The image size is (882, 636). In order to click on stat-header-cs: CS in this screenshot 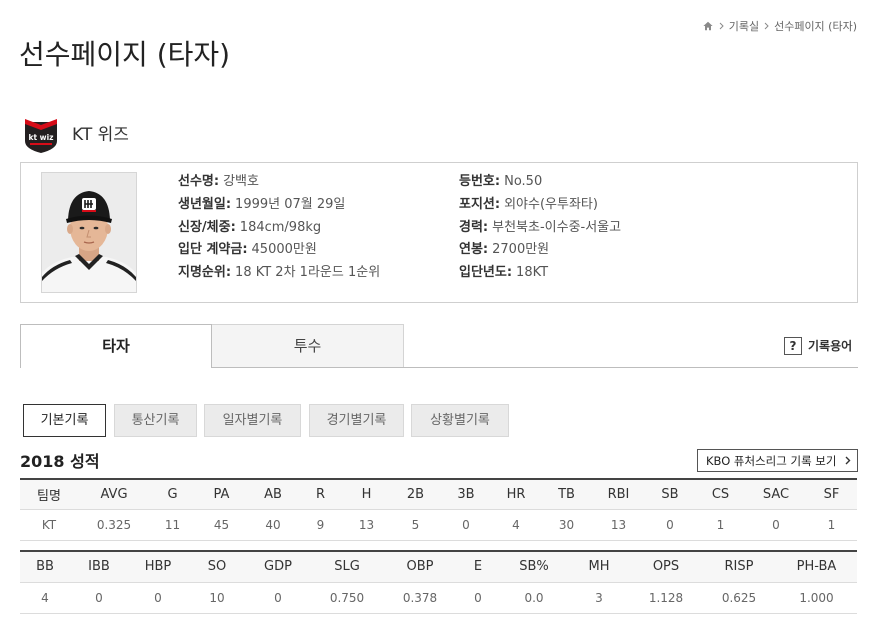, I will do `click(720, 494)`.